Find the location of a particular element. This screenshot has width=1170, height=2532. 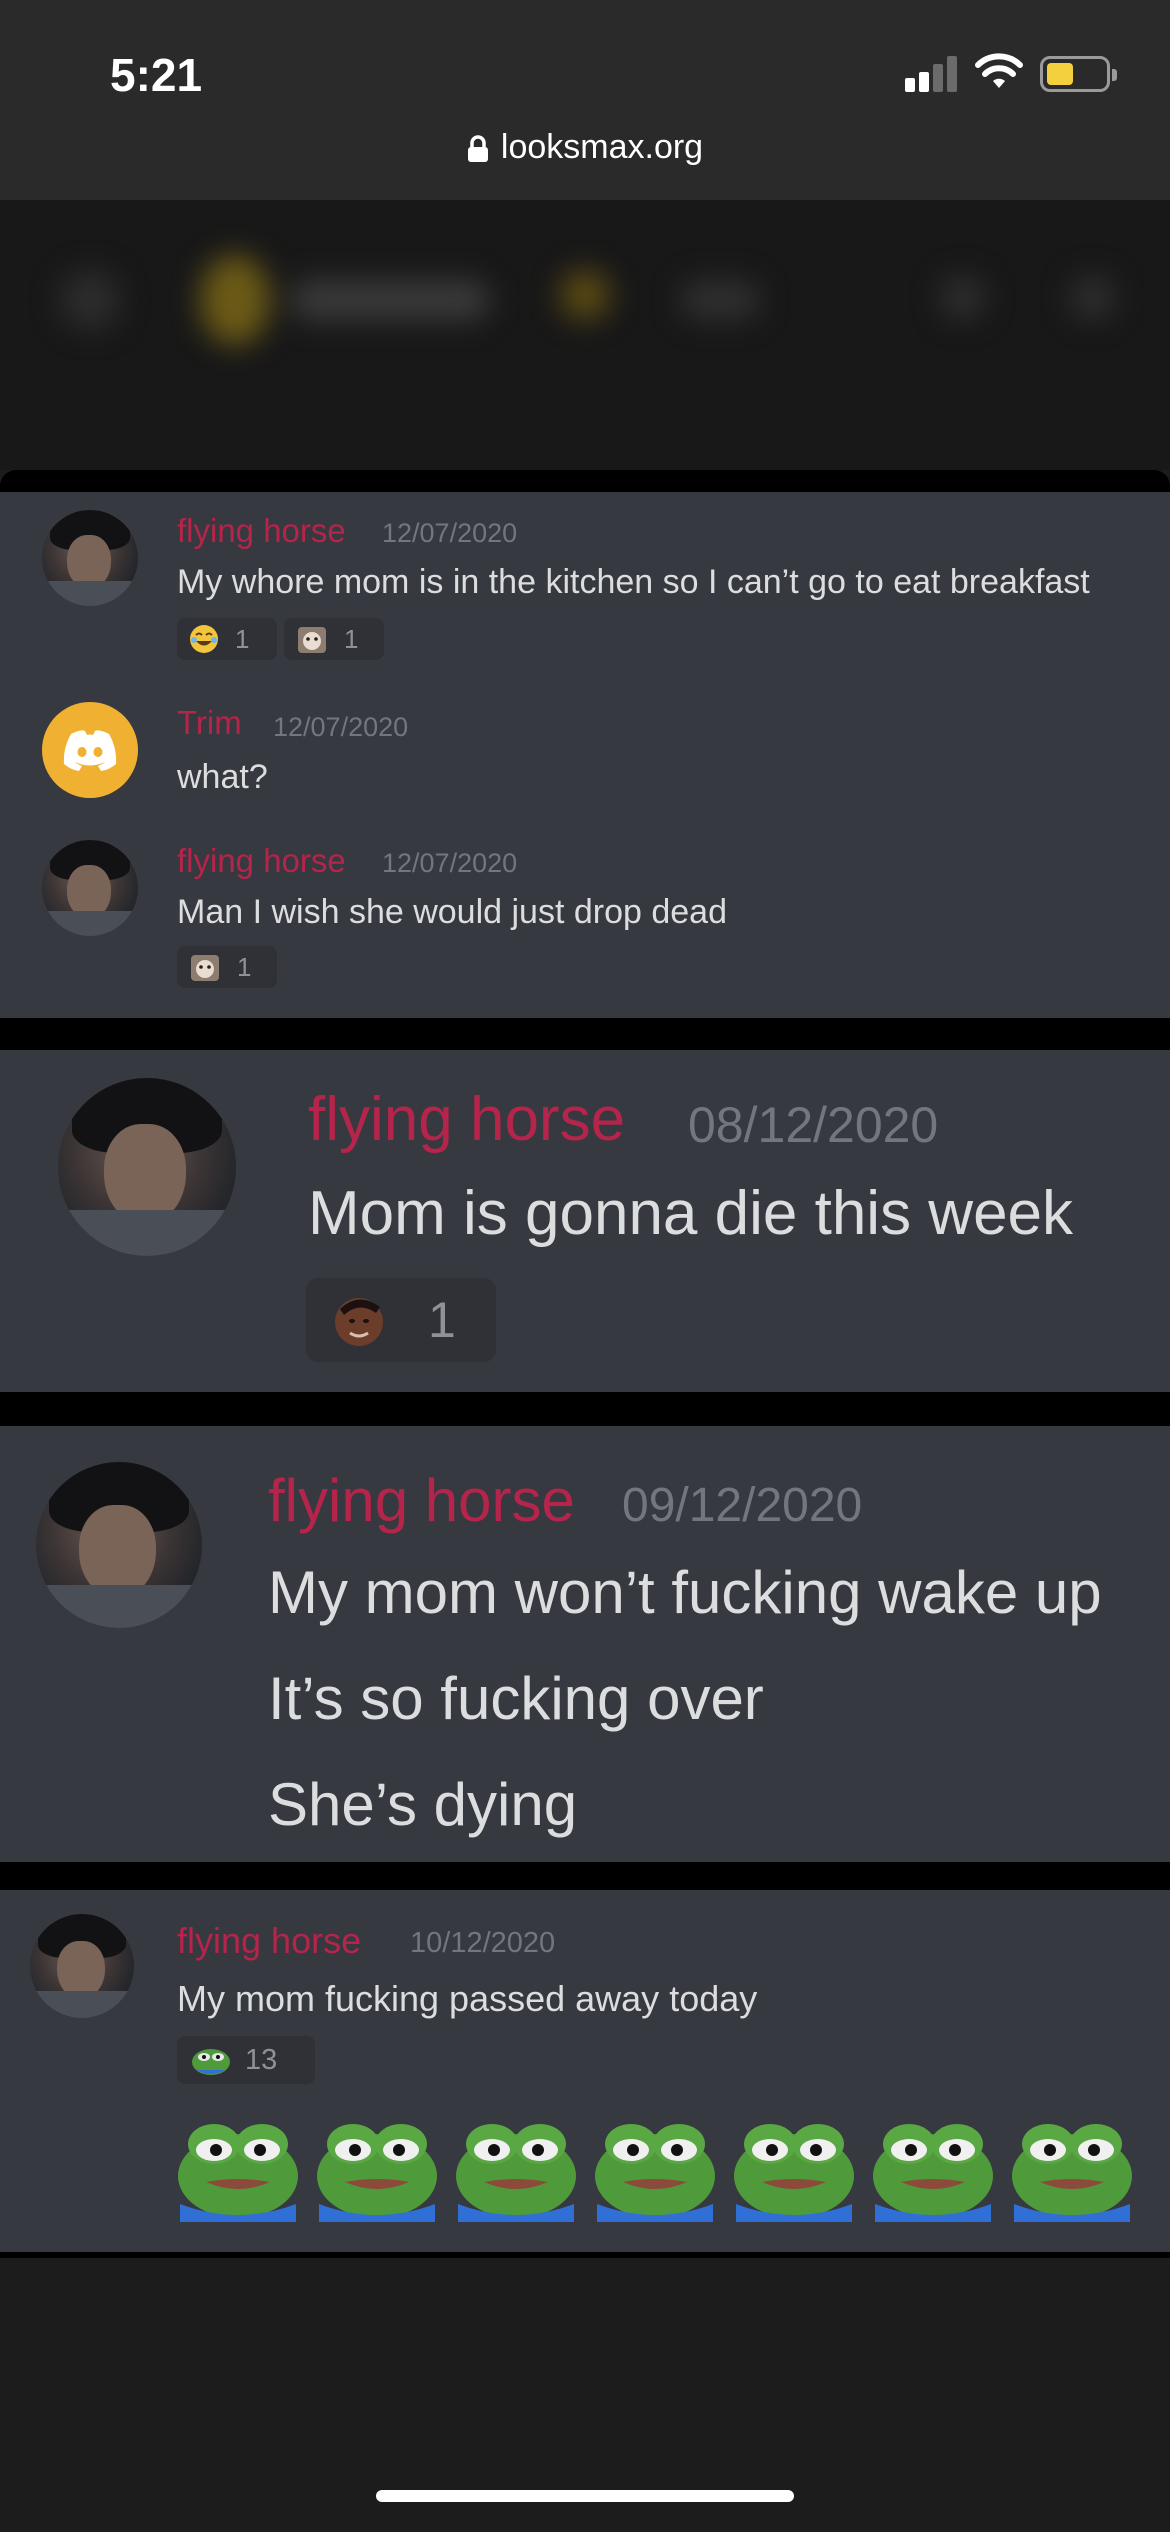

wifi-icon is located at coordinates (999, 70).